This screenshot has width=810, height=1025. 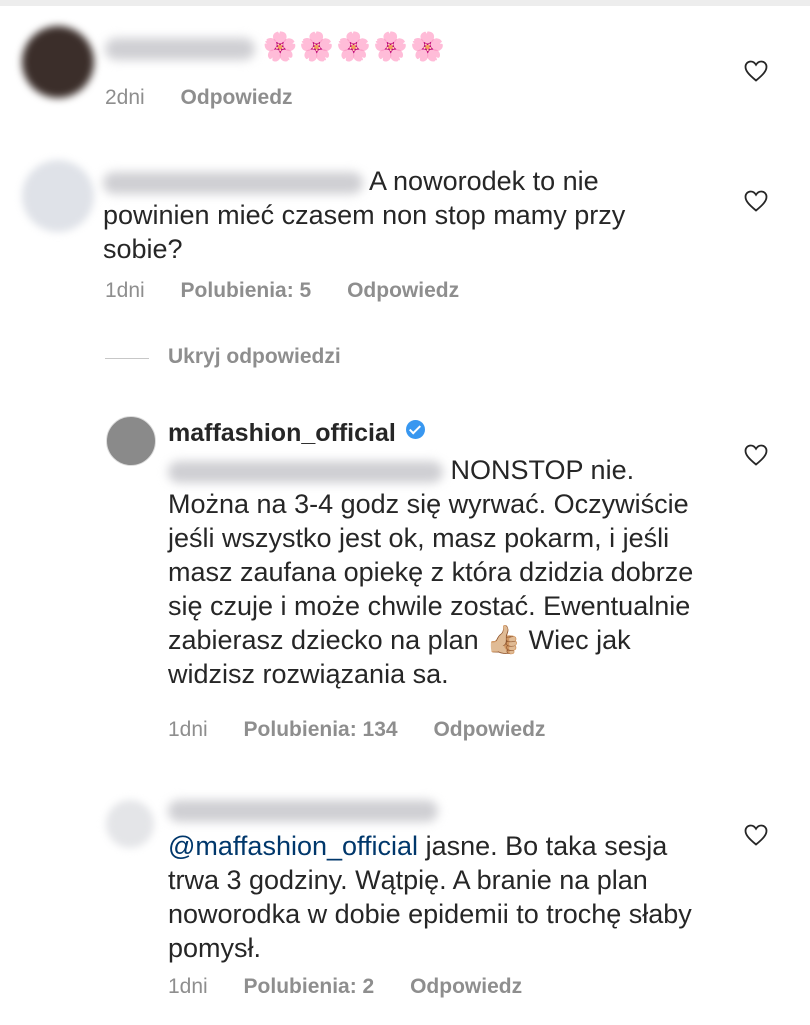 What do you see at coordinates (293, 846) in the screenshot?
I see `mention-link: @maffashion_official` at bounding box center [293, 846].